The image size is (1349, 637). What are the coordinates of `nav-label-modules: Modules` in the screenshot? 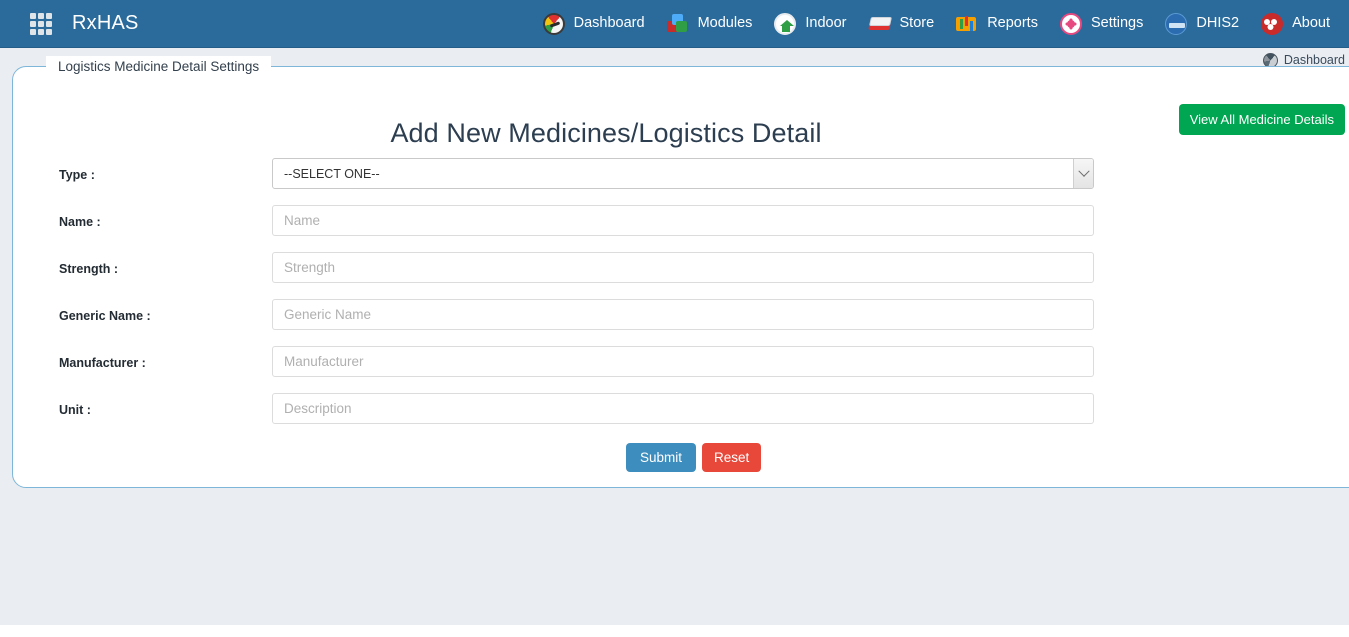 It's located at (725, 23).